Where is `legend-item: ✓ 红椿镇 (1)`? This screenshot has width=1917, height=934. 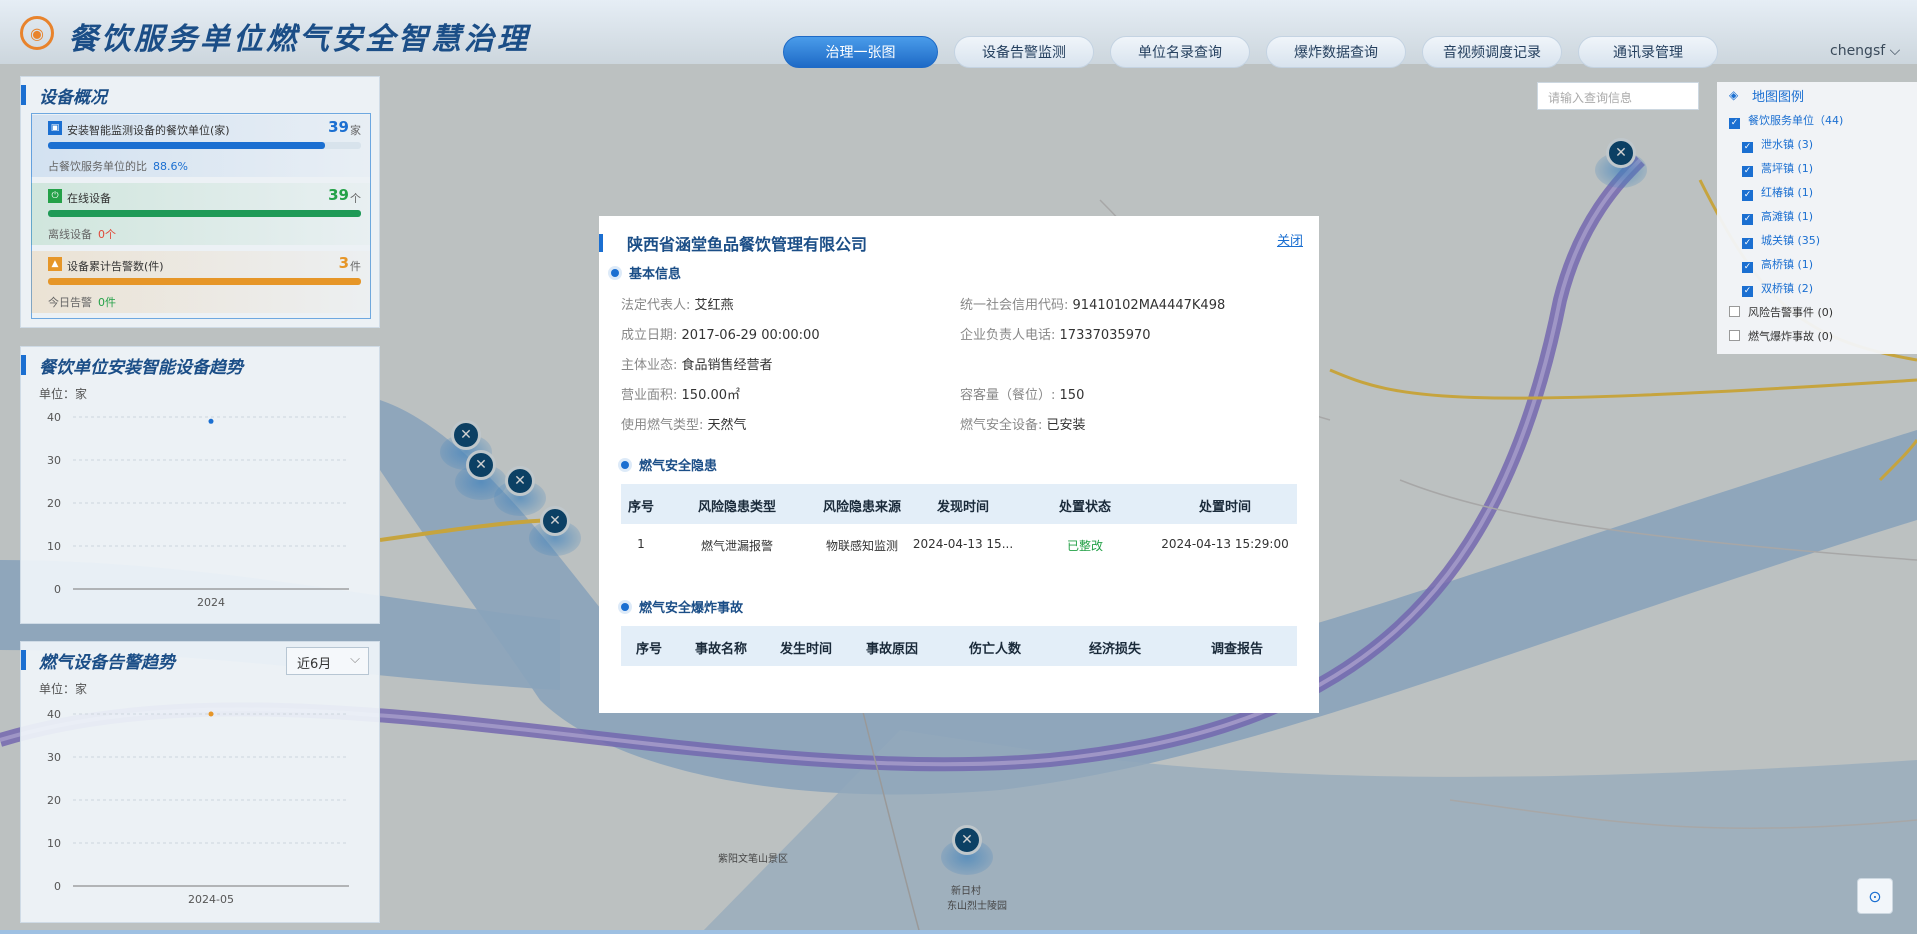 legend-item: ✓ 红椿镇 (1) is located at coordinates (1777, 192).